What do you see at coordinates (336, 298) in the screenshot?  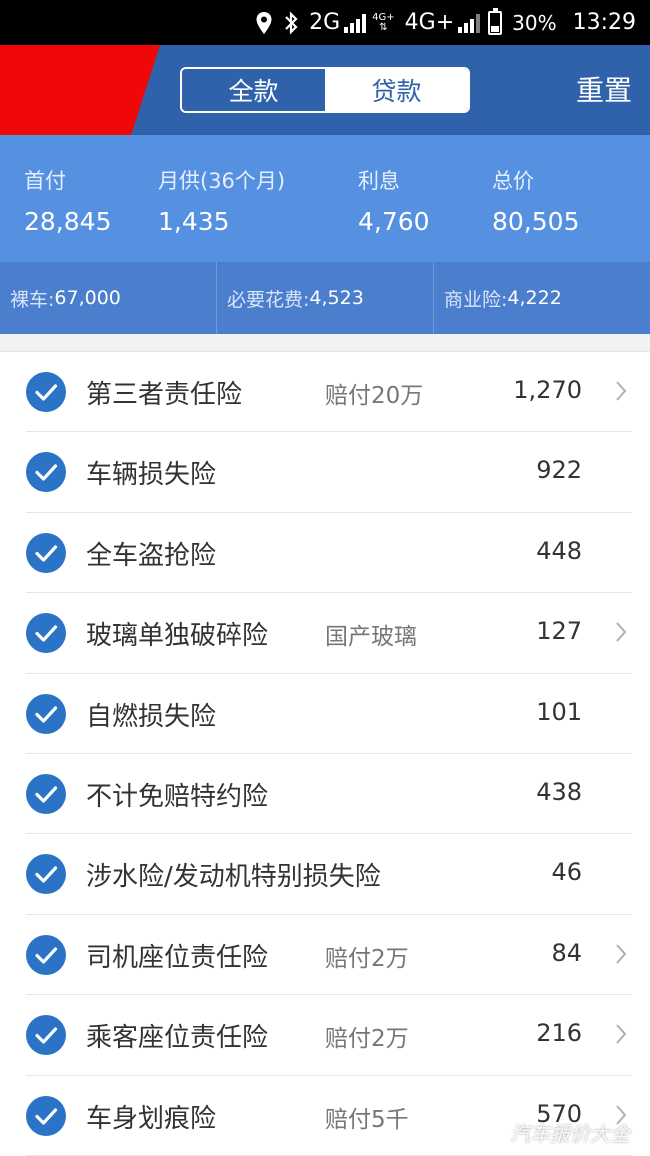 I see `breakdown-value: 4,523` at bounding box center [336, 298].